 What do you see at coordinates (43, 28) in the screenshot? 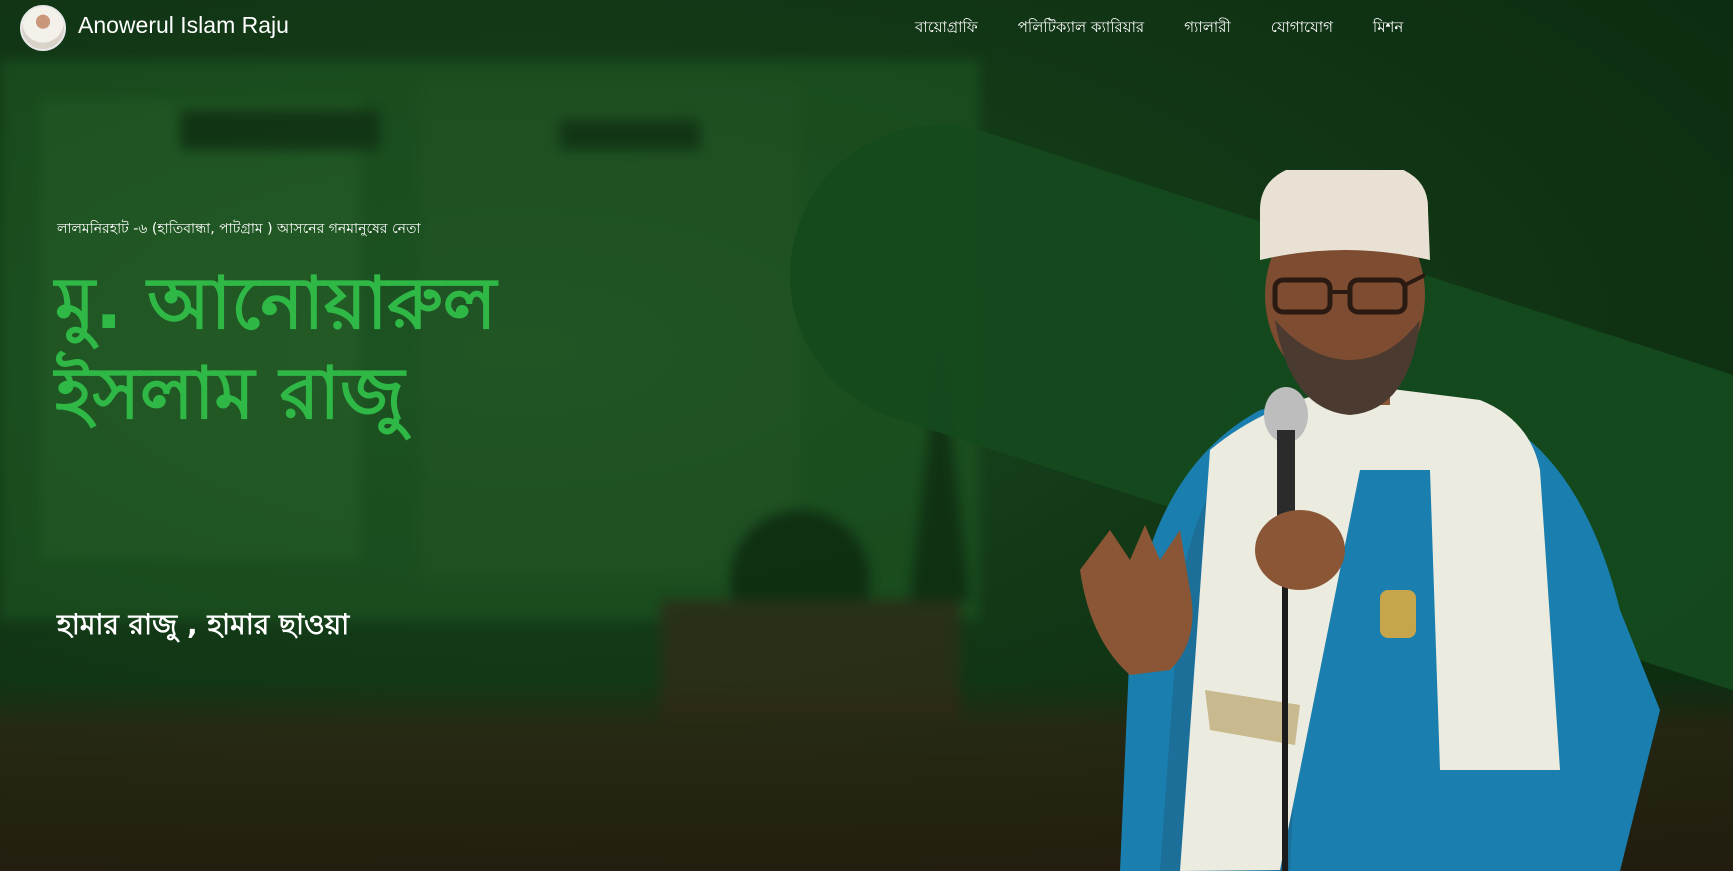
I see `avatar-icon` at bounding box center [43, 28].